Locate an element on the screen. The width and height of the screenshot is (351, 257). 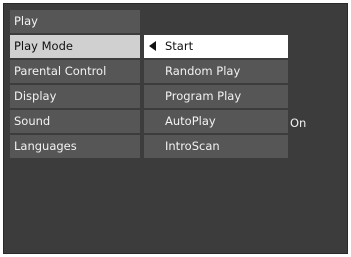
submenu-item-label: Program Play is located at coordinates (203, 96).